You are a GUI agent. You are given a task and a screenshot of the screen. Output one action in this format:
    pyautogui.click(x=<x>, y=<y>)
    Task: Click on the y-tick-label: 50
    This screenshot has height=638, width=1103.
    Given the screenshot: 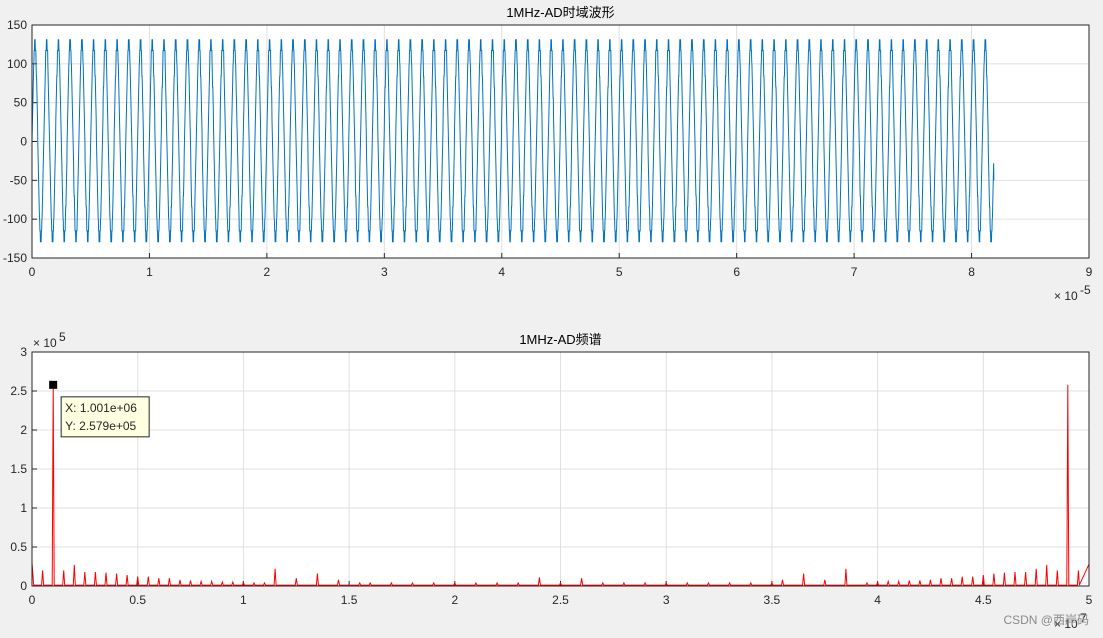 What is the action you would take?
    pyautogui.click(x=21, y=103)
    